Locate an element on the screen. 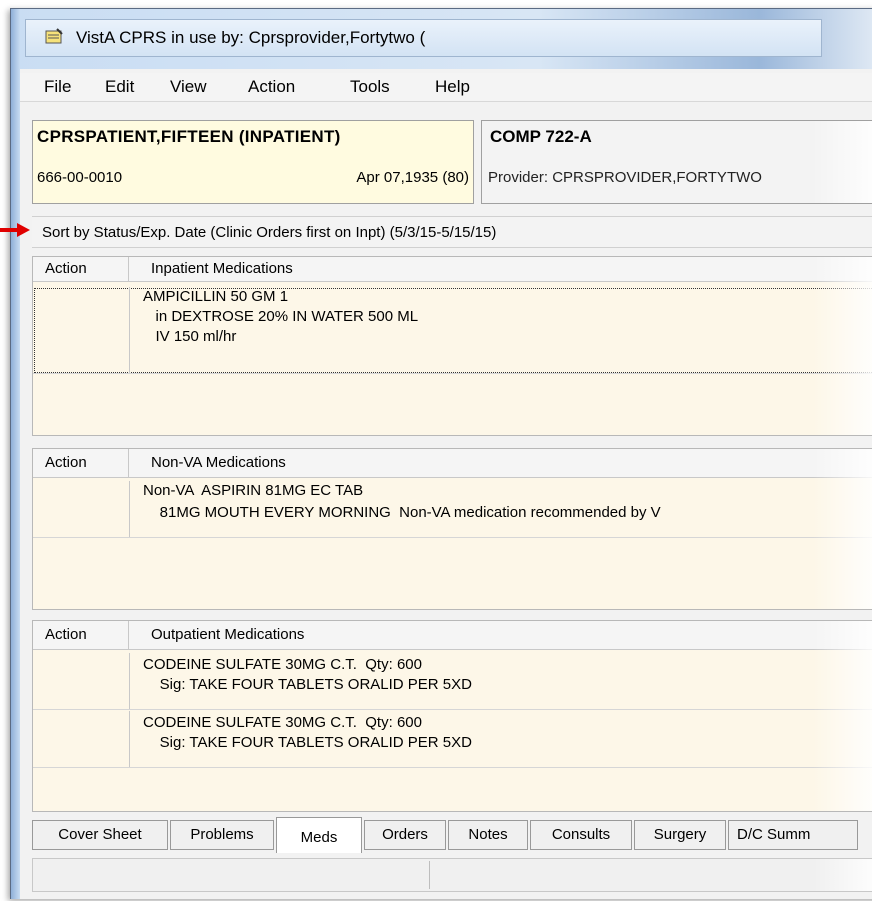 This screenshot has height=901, width=872. tab-notes: Notes is located at coordinates (488, 835).